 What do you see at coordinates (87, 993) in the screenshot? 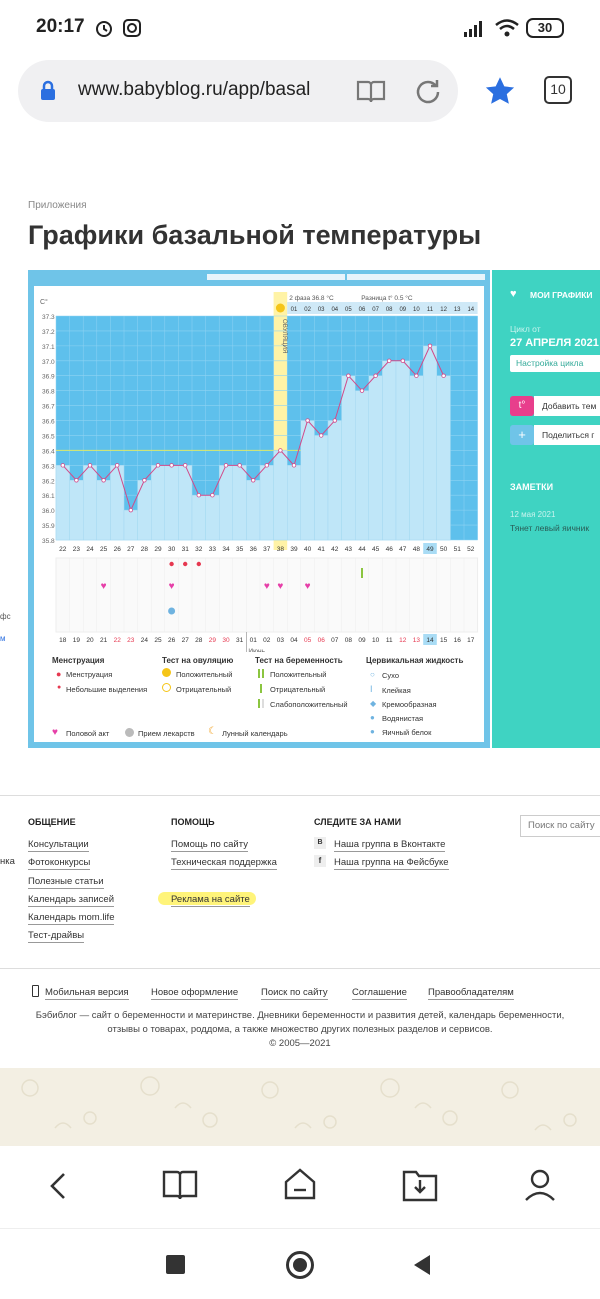
I see `footer-bottom-link: Мобильная версия` at bounding box center [87, 993].